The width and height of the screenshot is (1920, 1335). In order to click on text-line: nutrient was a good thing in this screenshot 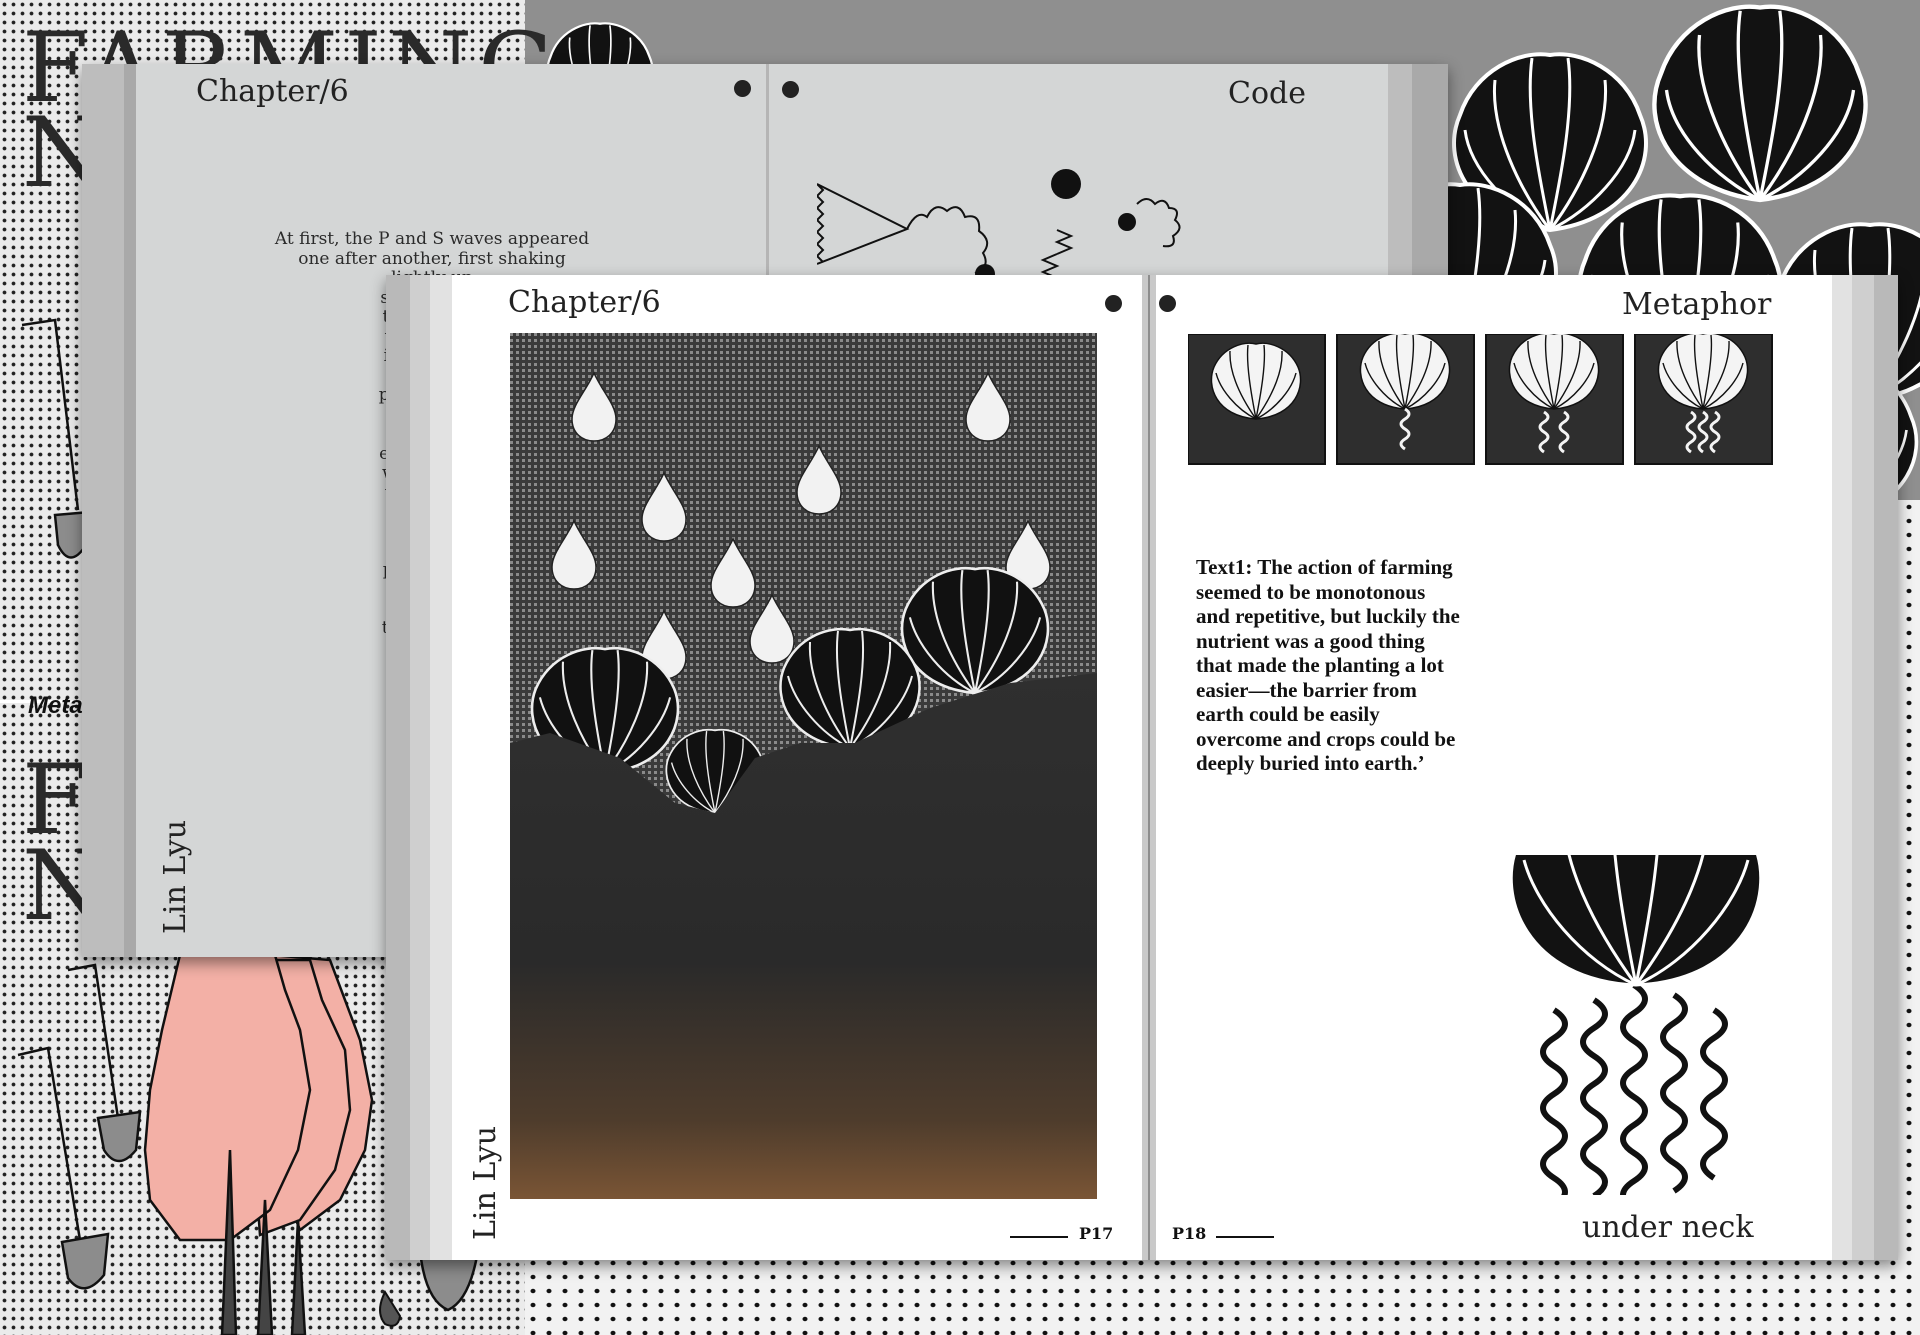, I will do `click(1310, 640)`.